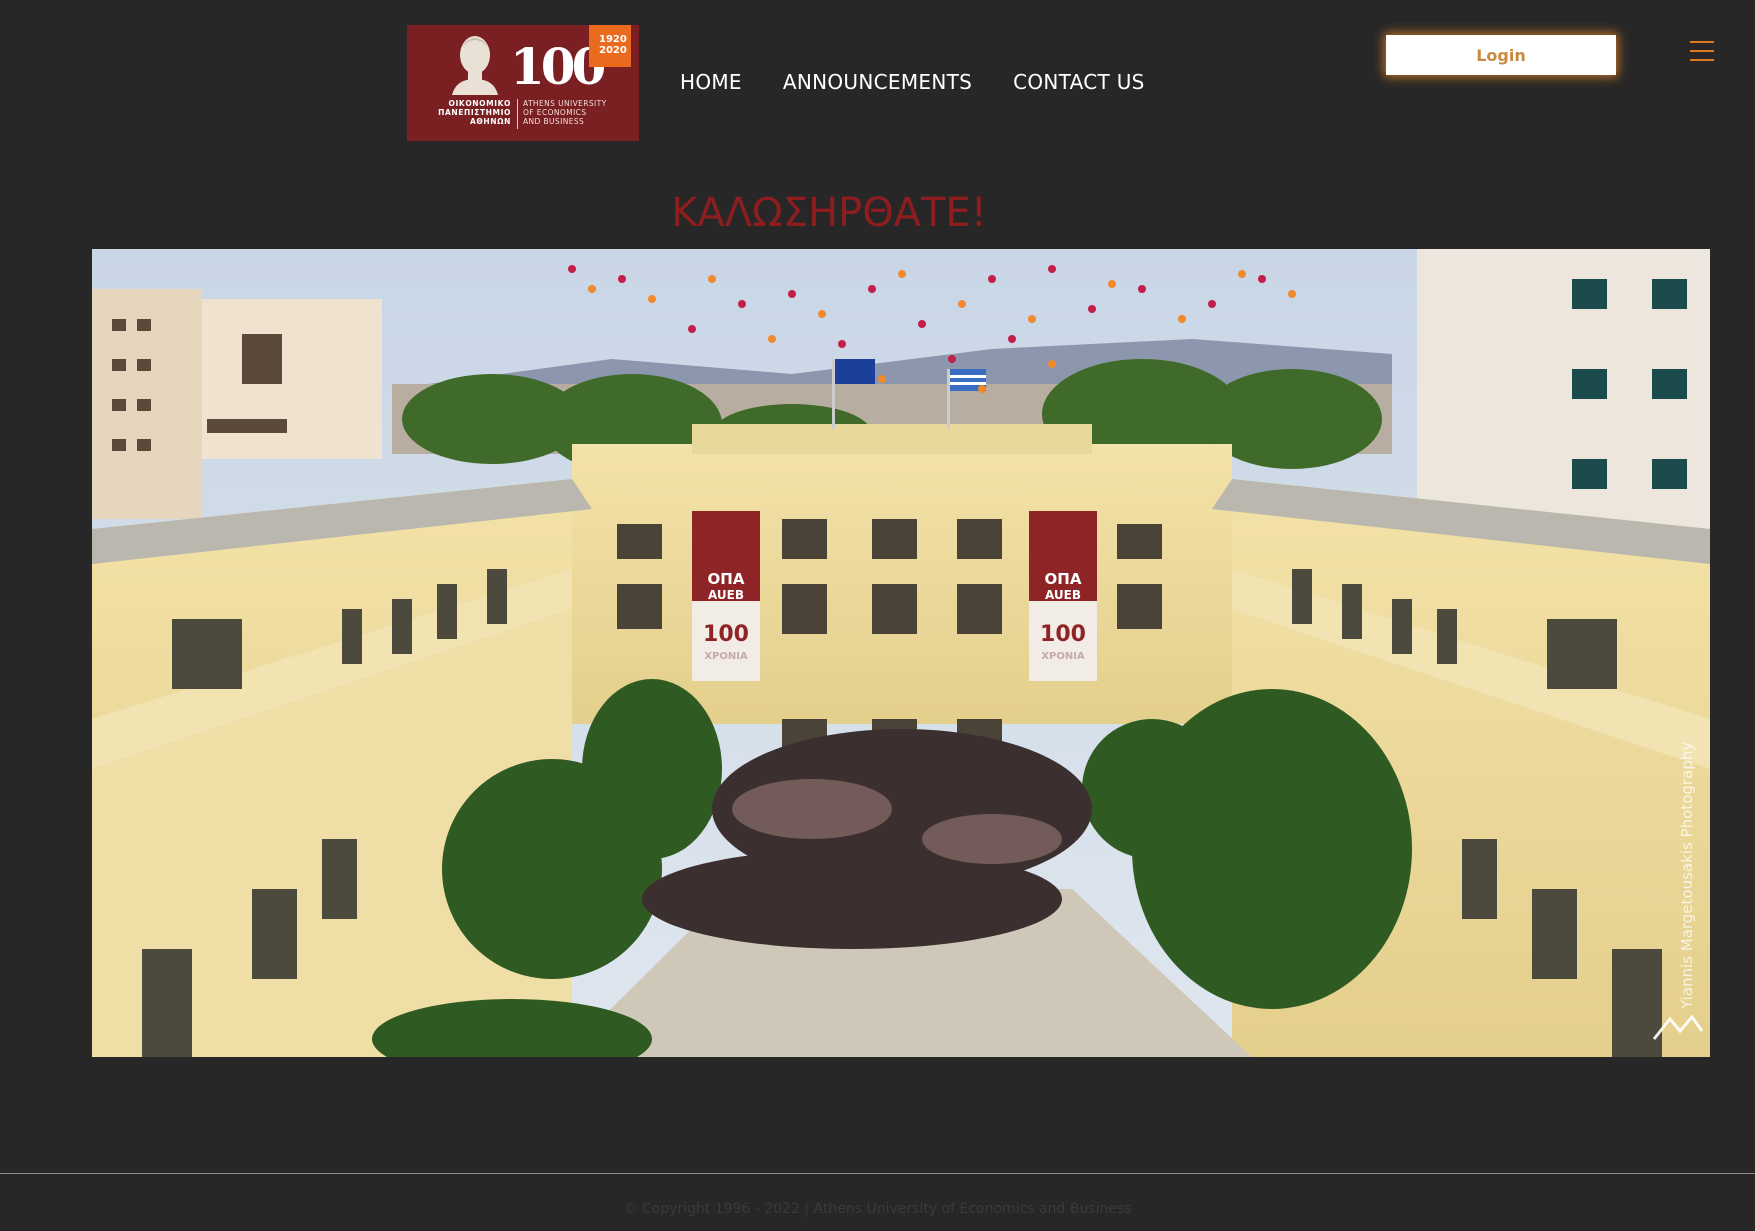 The width and height of the screenshot is (1755, 1231). What do you see at coordinates (1063, 595) in the screenshot?
I see `banner-right-aueb: AUEB` at bounding box center [1063, 595].